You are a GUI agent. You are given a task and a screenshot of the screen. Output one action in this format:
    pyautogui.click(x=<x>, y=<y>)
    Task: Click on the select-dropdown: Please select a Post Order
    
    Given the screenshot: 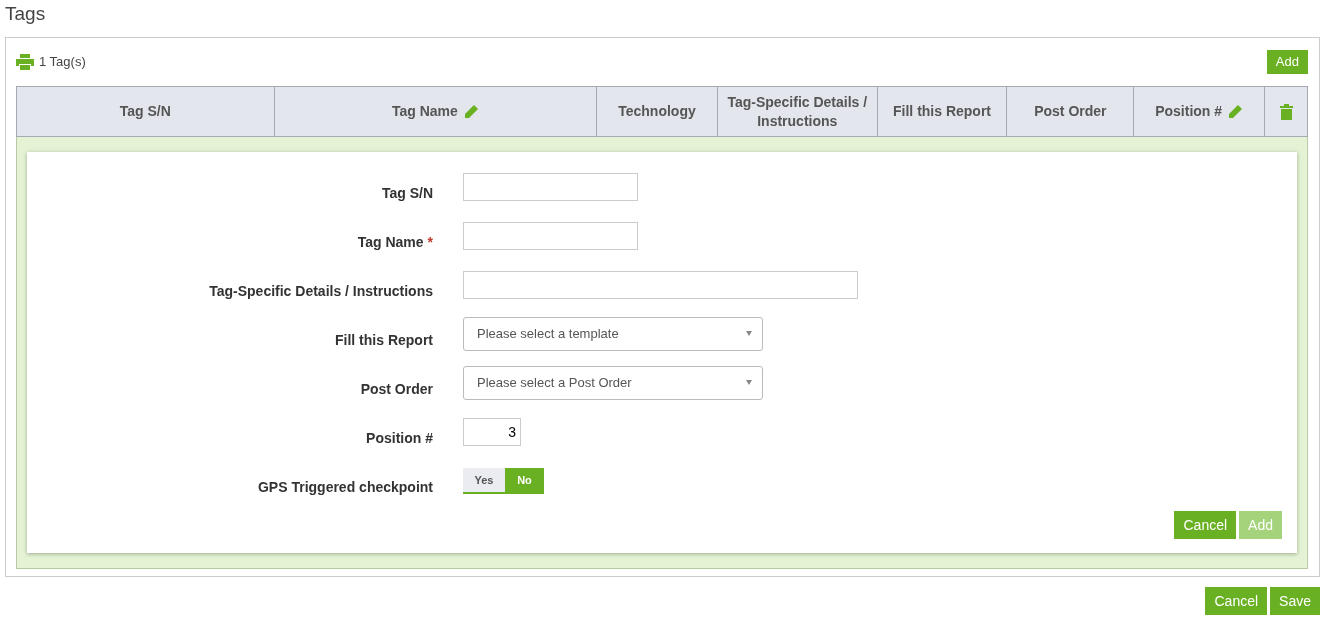 What is the action you would take?
    pyautogui.click(x=613, y=382)
    